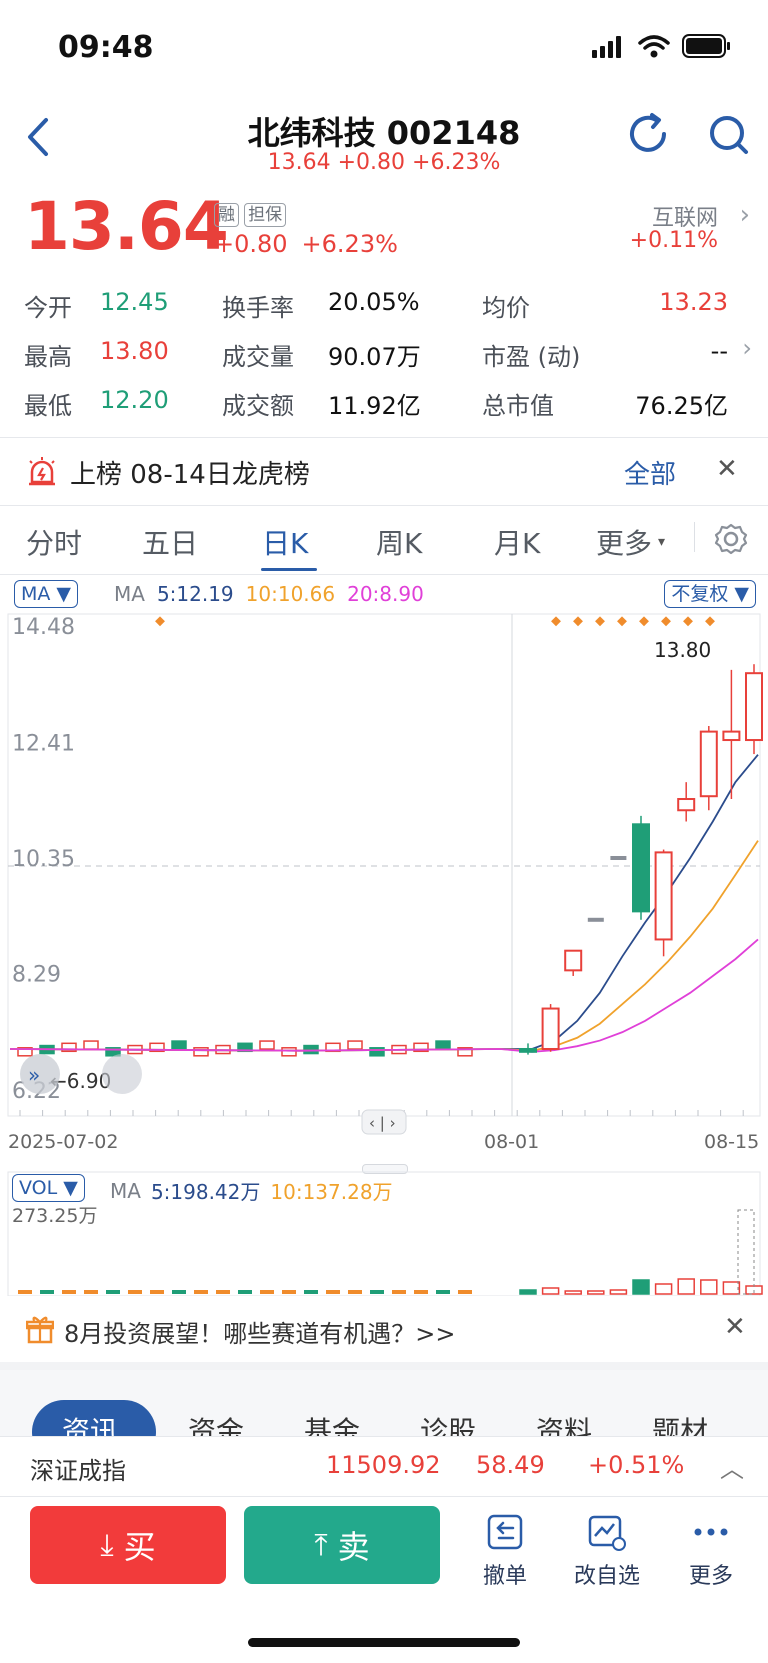 The height and width of the screenshot is (1663, 768). What do you see at coordinates (710, 594) in the screenshot?
I see `adjust-select: 不复权 ▼` at bounding box center [710, 594].